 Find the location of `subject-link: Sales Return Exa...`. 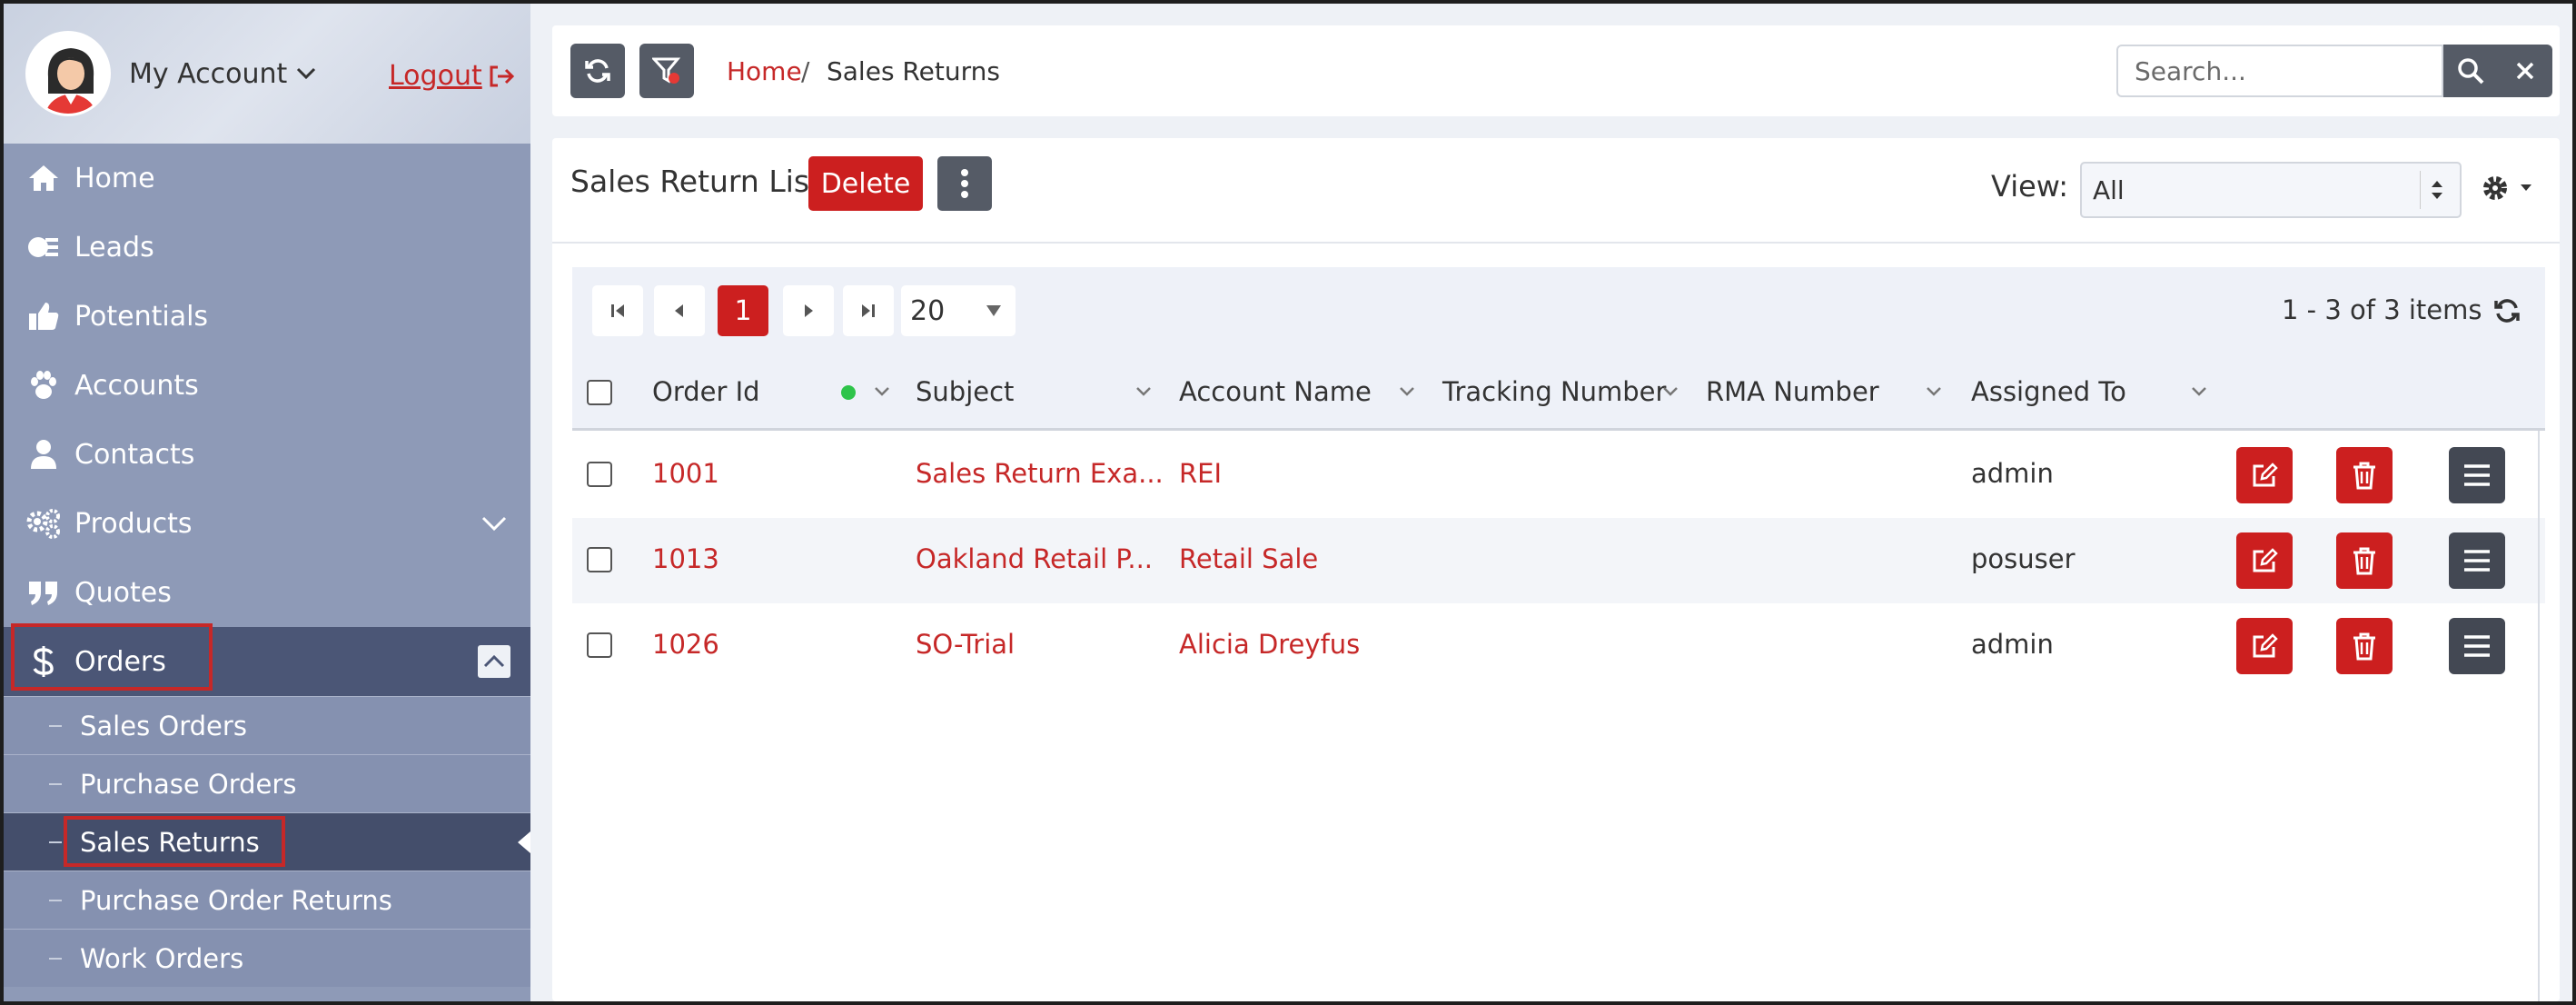

subject-link: Sales Return Exa... is located at coordinates (1040, 474).